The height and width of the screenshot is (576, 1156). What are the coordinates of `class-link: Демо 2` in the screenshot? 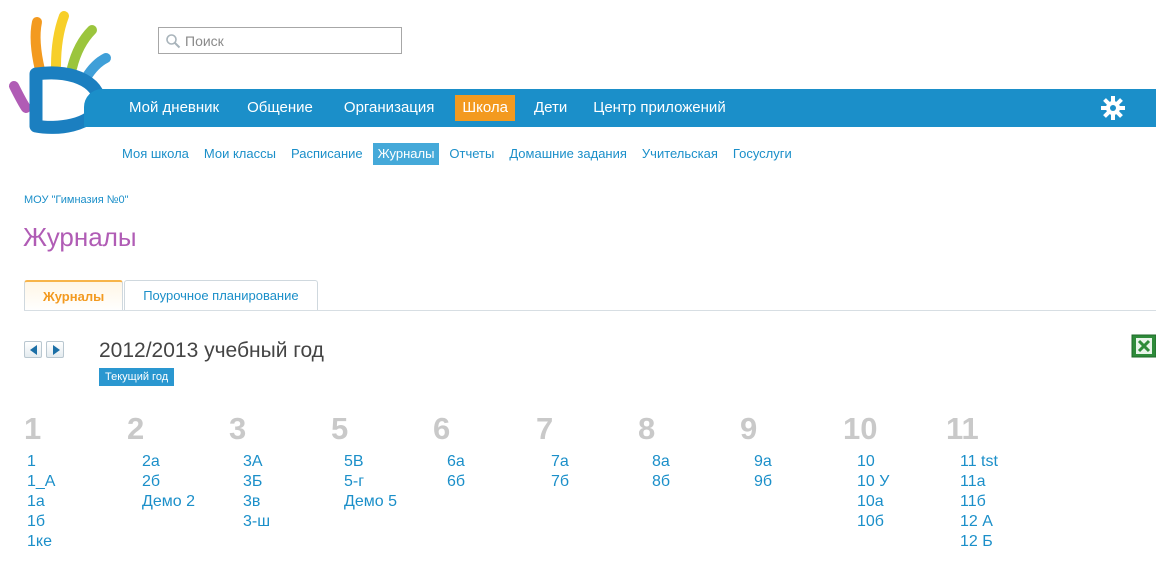 It's located at (161, 502).